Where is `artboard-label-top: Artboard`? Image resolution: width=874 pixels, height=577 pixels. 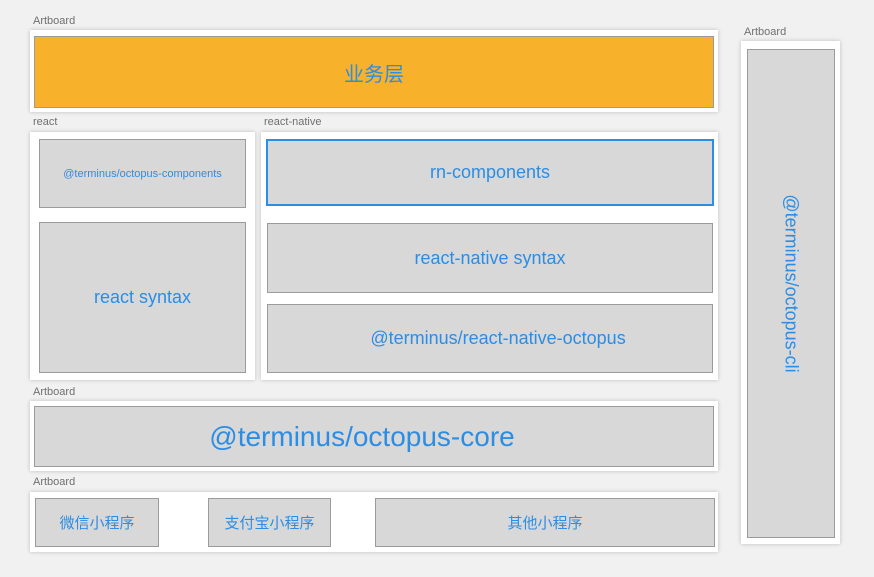
artboard-label-top: Artboard is located at coordinates (54, 21).